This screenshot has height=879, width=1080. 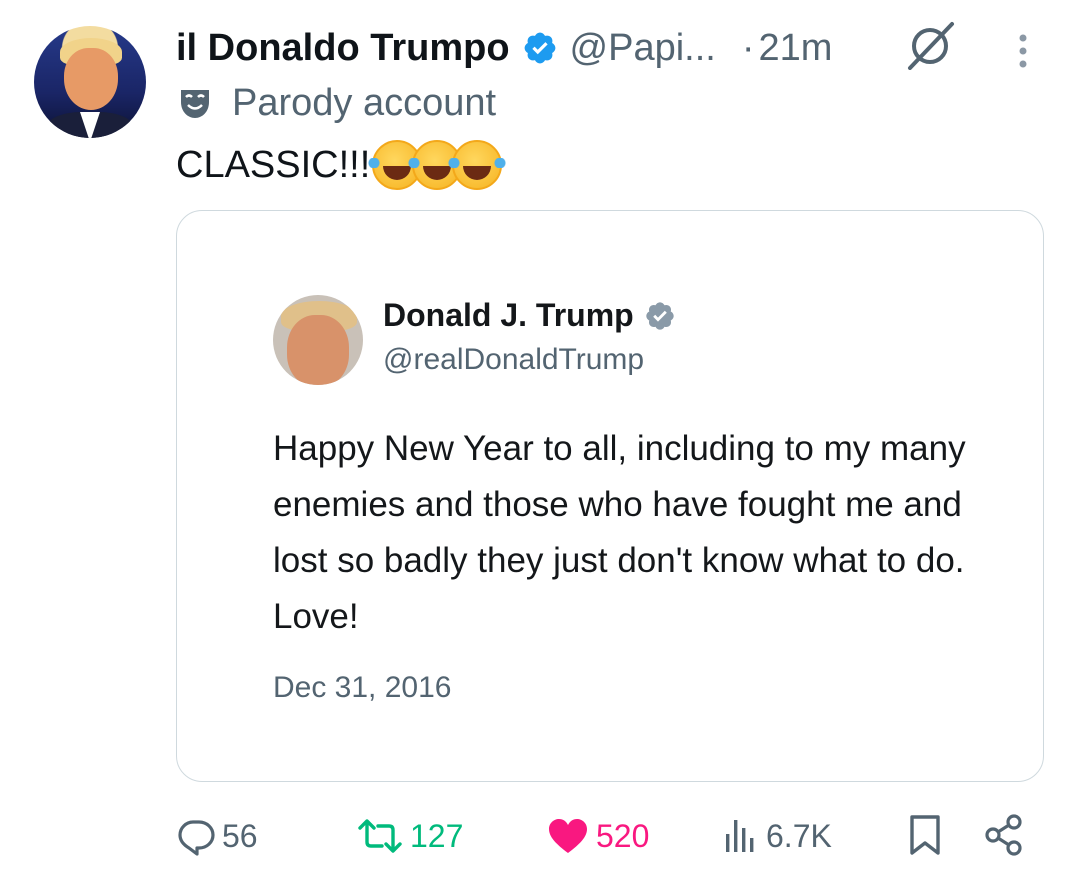 I want to click on author-avatar, so click(x=90, y=82).